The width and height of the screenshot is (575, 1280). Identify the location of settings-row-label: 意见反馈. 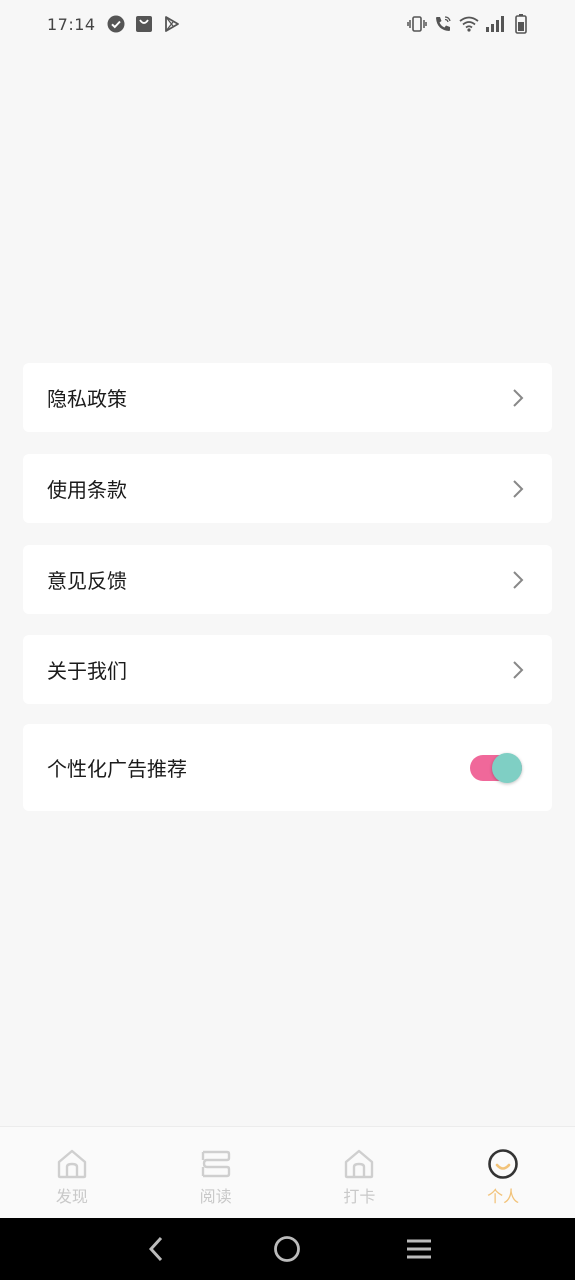
(87, 581).